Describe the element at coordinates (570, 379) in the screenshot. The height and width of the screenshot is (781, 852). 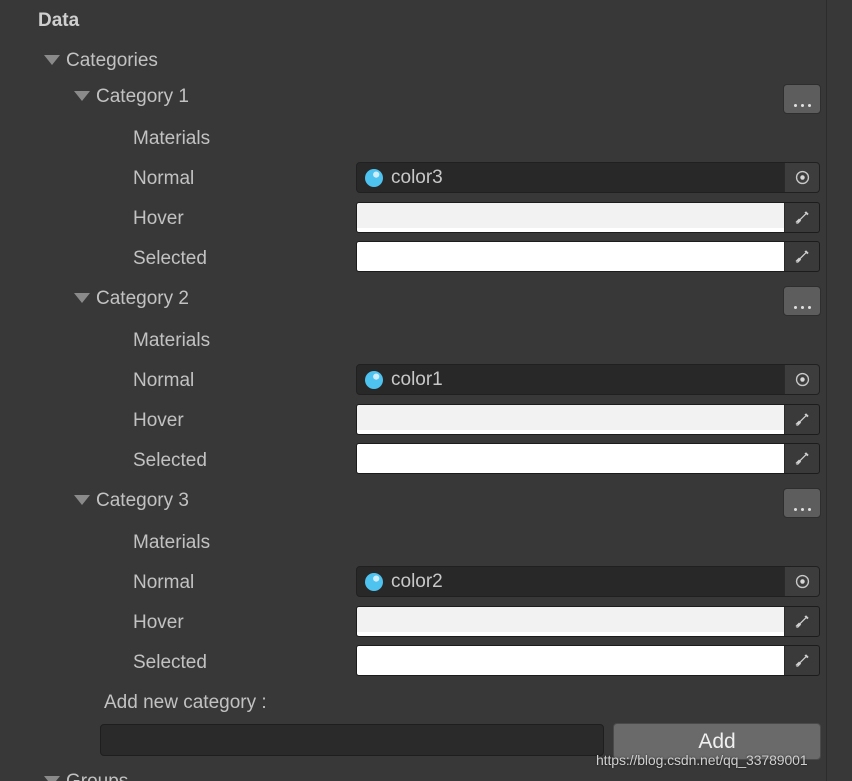
I see `normal-object-value-area: color1` at that location.